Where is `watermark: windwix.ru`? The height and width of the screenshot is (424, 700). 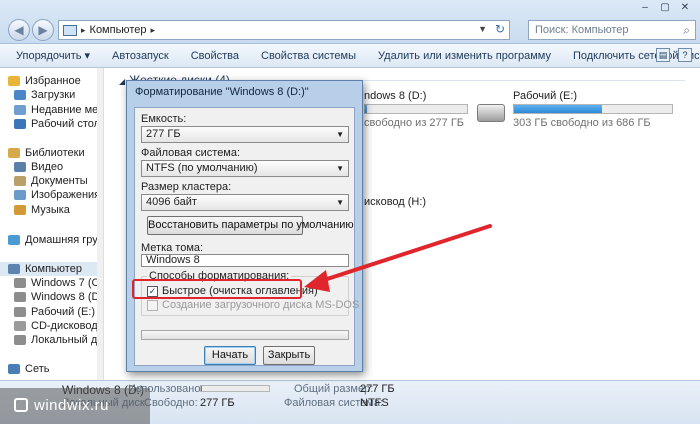
watermark: windwix.ru is located at coordinates (75, 406).